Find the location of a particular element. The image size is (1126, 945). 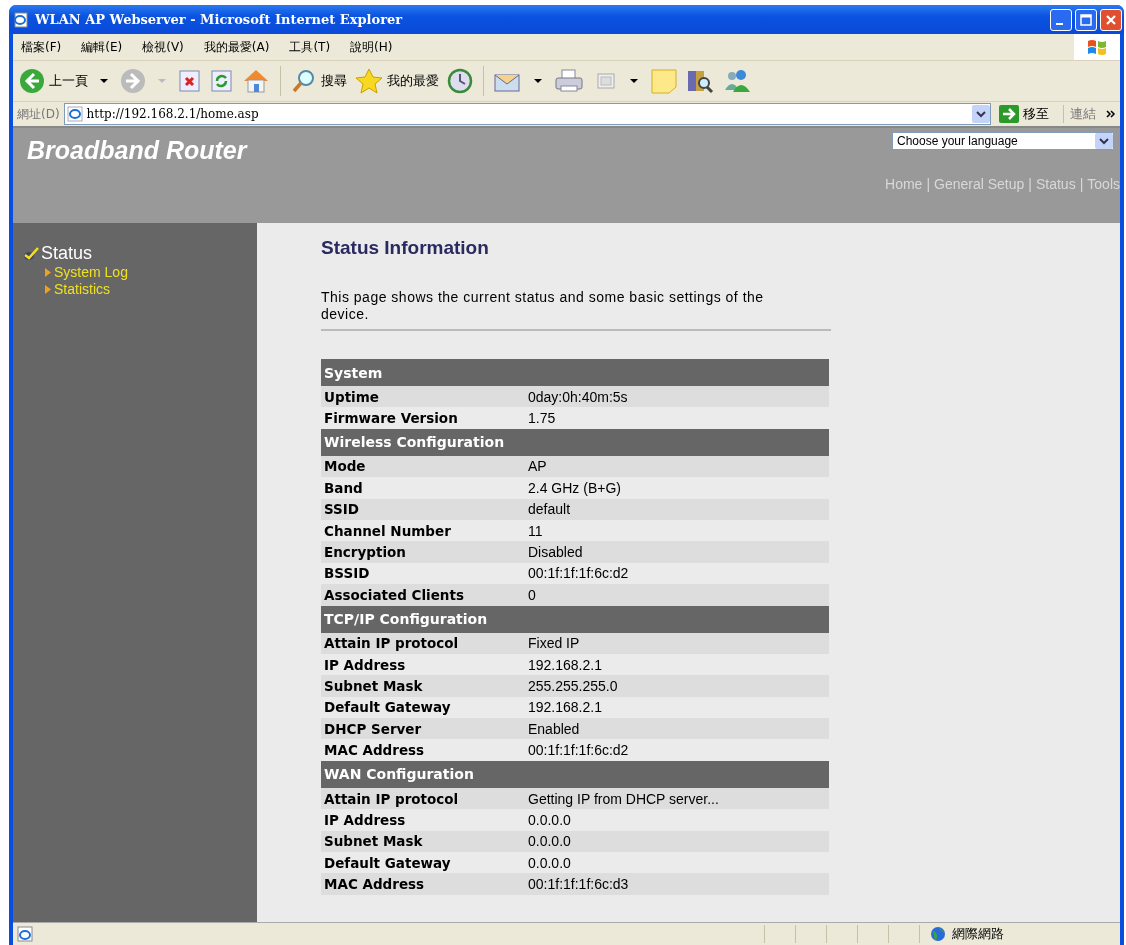

field-label: Mode is located at coordinates (423, 466).